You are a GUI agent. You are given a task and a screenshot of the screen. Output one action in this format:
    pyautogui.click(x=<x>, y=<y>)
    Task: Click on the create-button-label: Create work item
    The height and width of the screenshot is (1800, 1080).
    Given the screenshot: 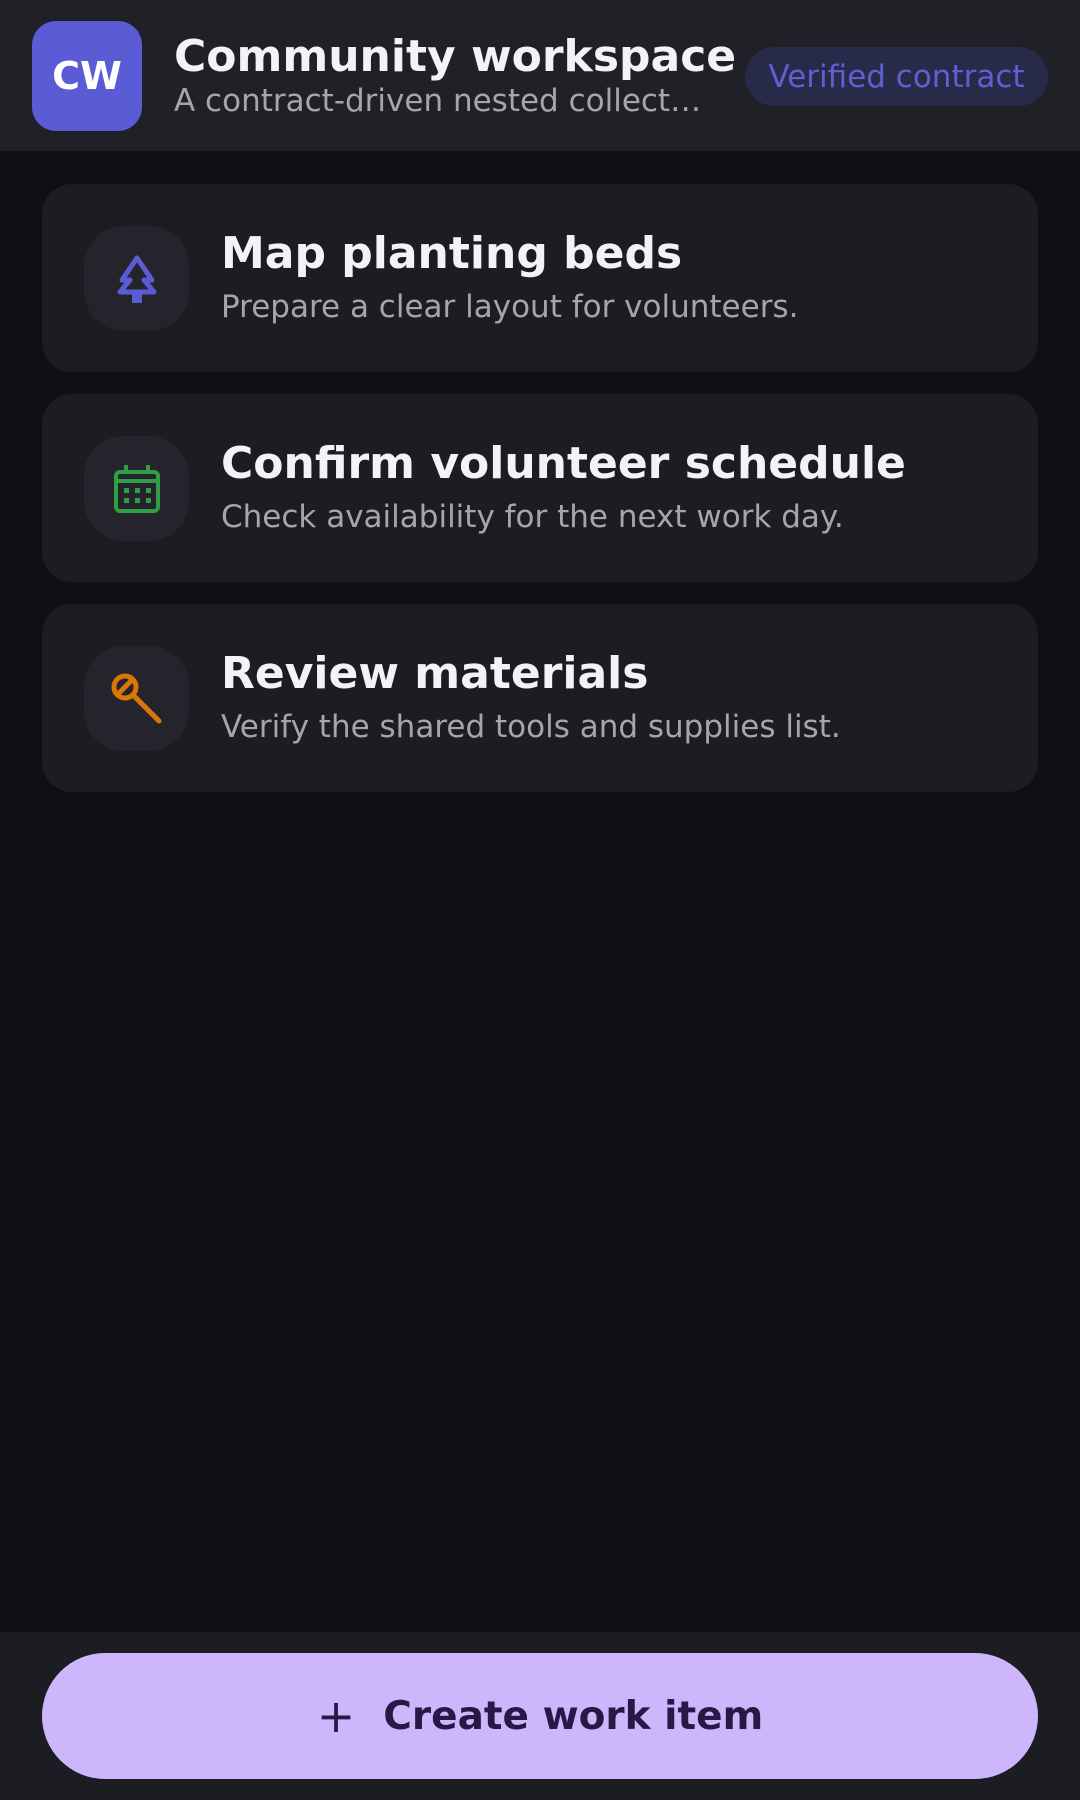 What is the action you would take?
    pyautogui.click(x=573, y=1716)
    